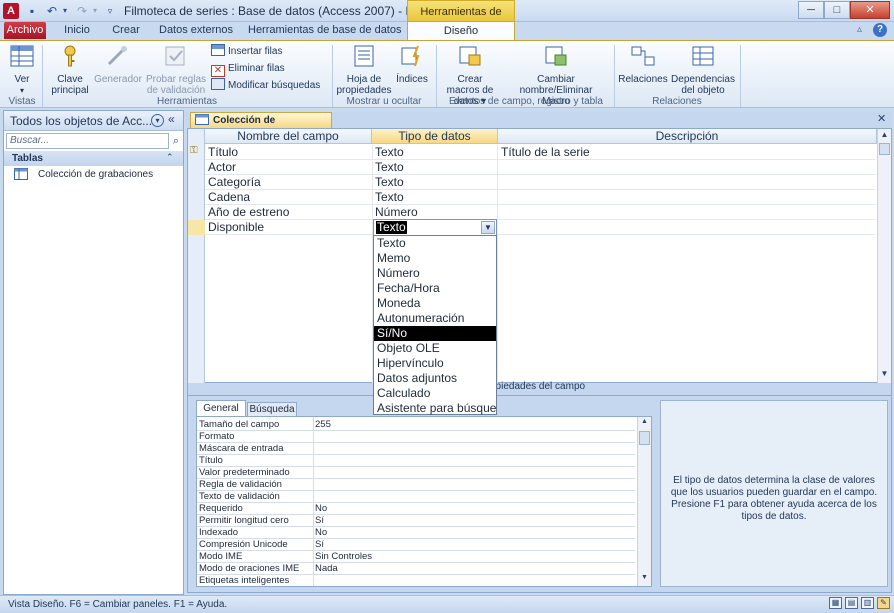 This screenshot has height=613, width=894. I want to click on indices-button: Índices, so click(412, 64).